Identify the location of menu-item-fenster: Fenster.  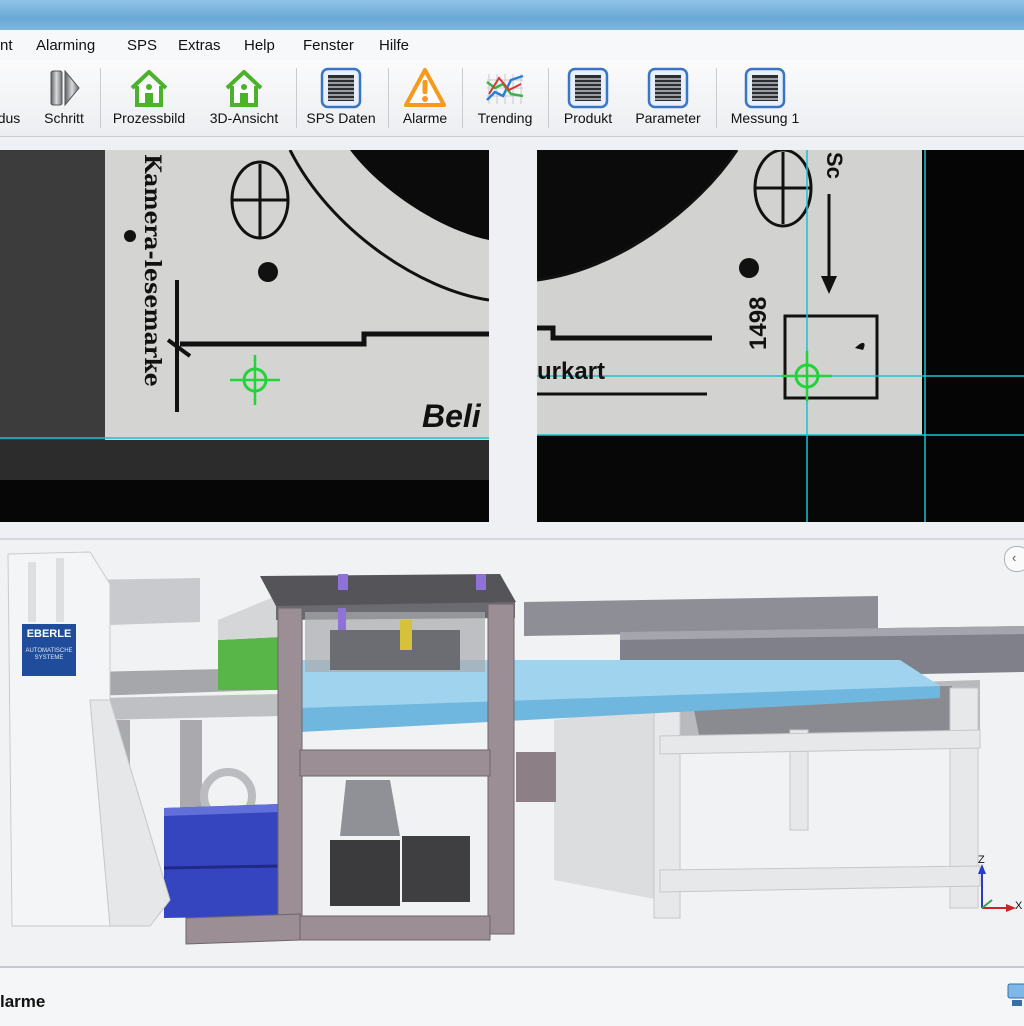
(328, 45).